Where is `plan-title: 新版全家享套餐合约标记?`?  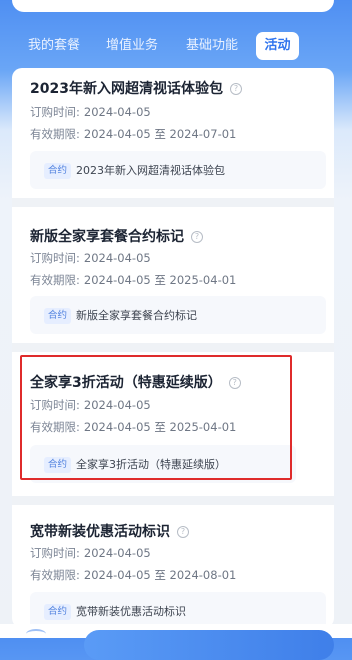
plan-title: 新版全家享套餐合约标记? is located at coordinates (116, 236).